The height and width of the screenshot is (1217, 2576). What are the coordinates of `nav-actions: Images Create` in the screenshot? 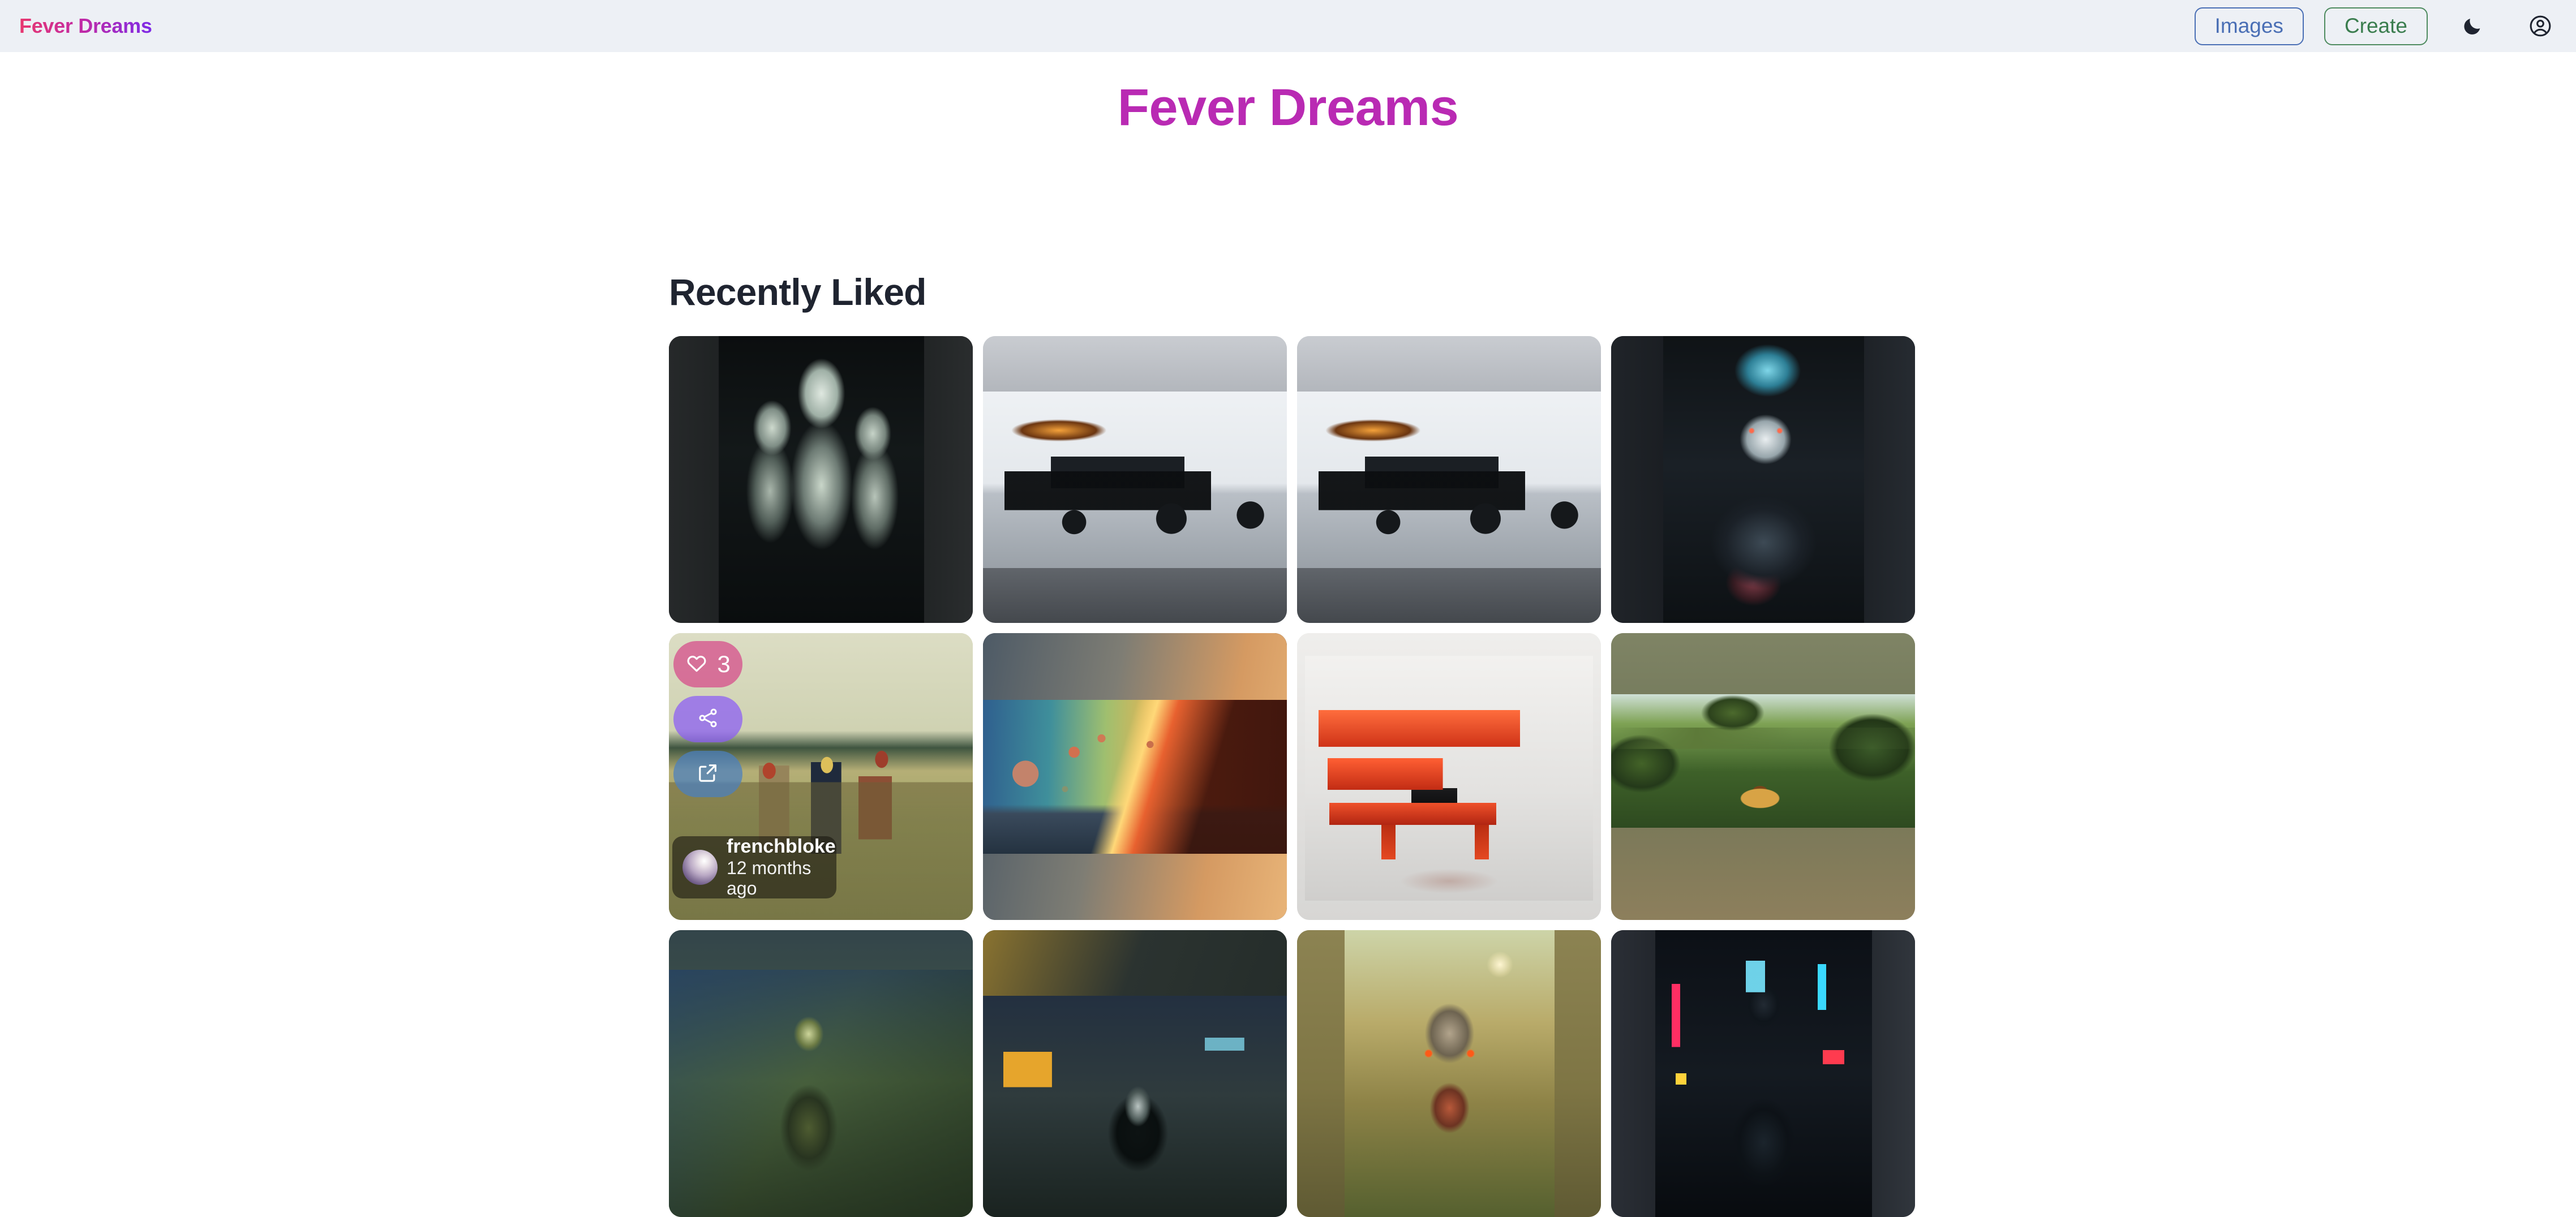 It's located at (2377, 26).